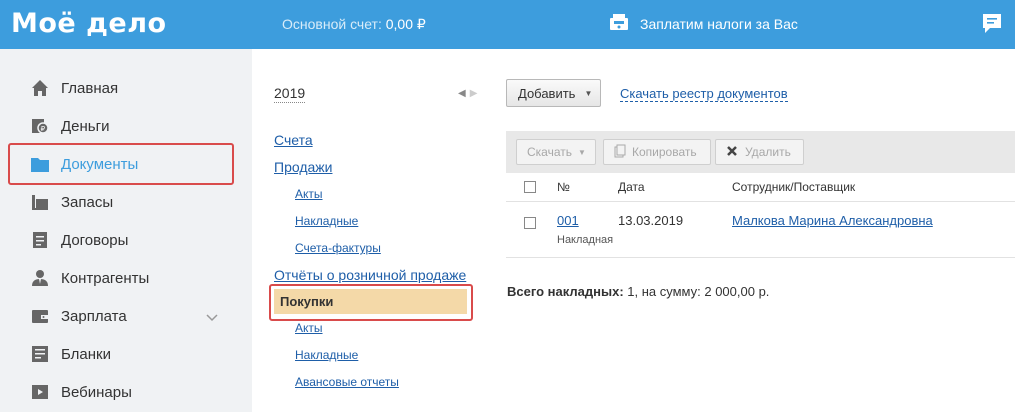 This screenshot has height=412, width=1015. I want to click on sidebar-item-webinars: Вебинары, so click(130, 392).